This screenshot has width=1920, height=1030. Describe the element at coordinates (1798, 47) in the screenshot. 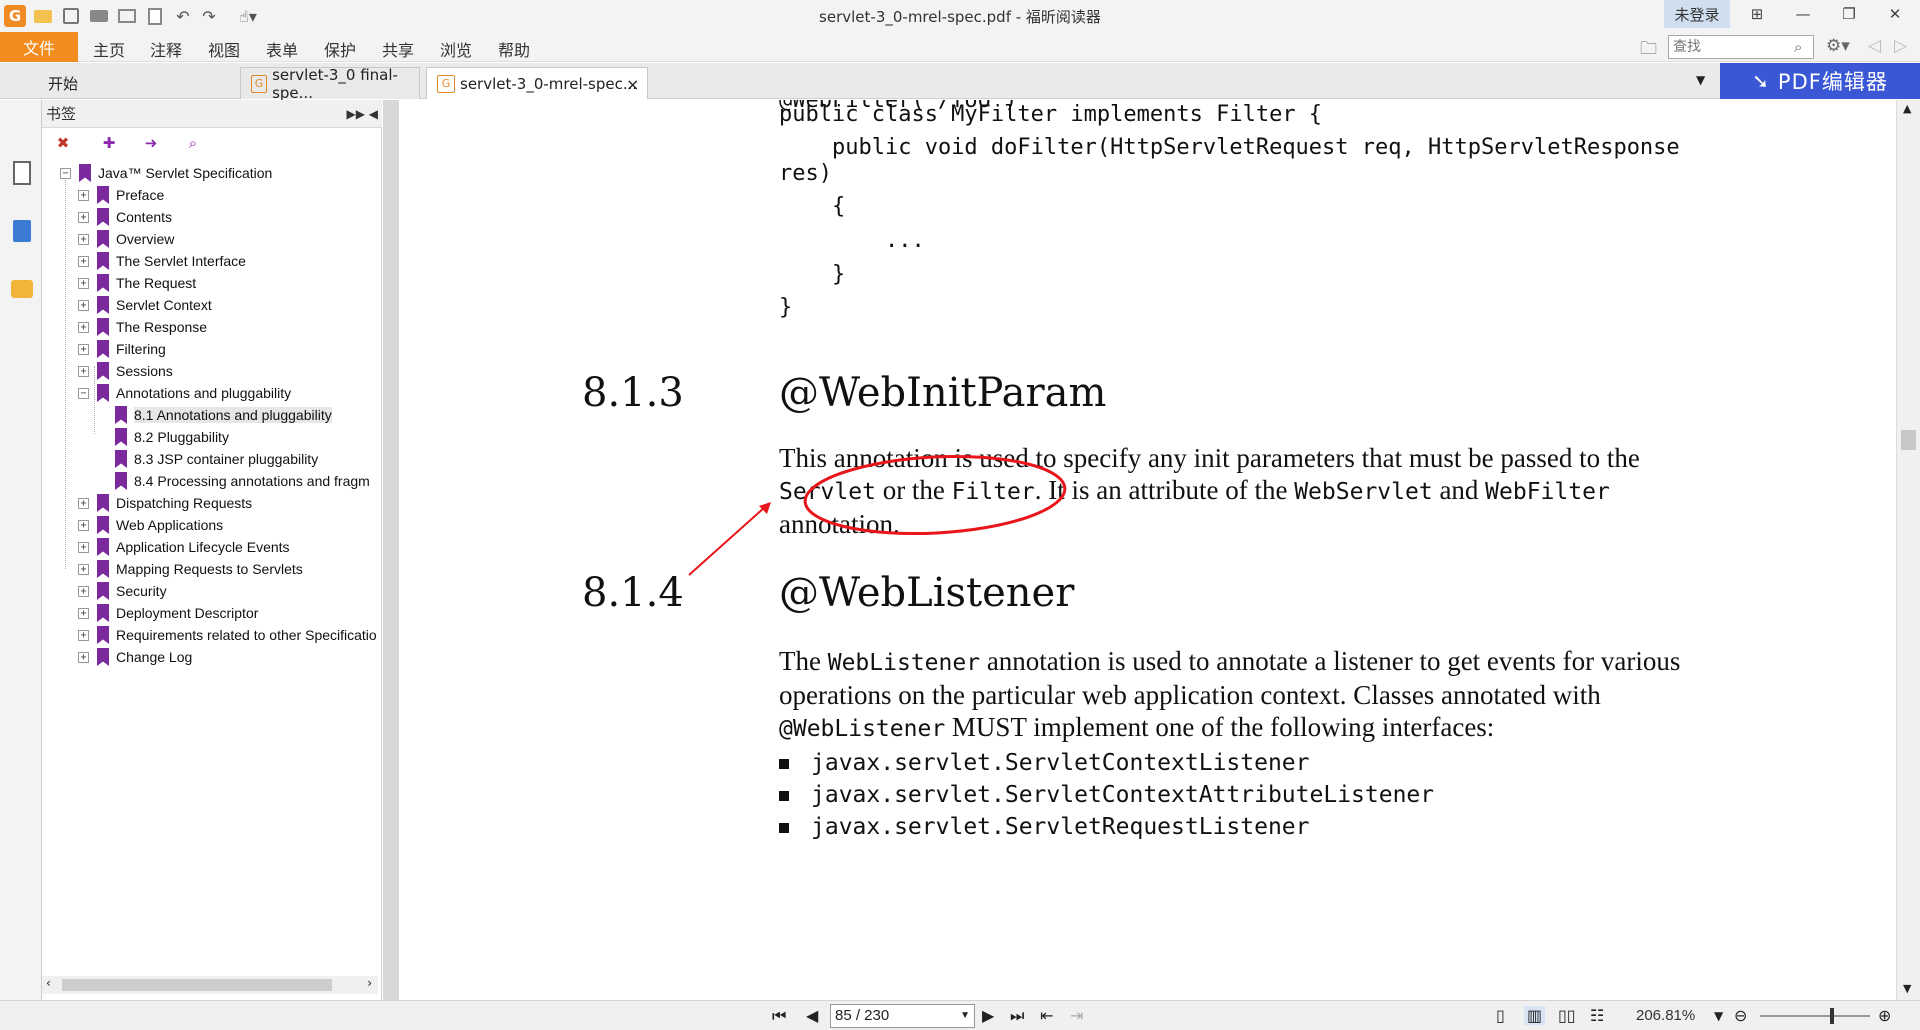

I see `search-icon: ⌕` at that location.